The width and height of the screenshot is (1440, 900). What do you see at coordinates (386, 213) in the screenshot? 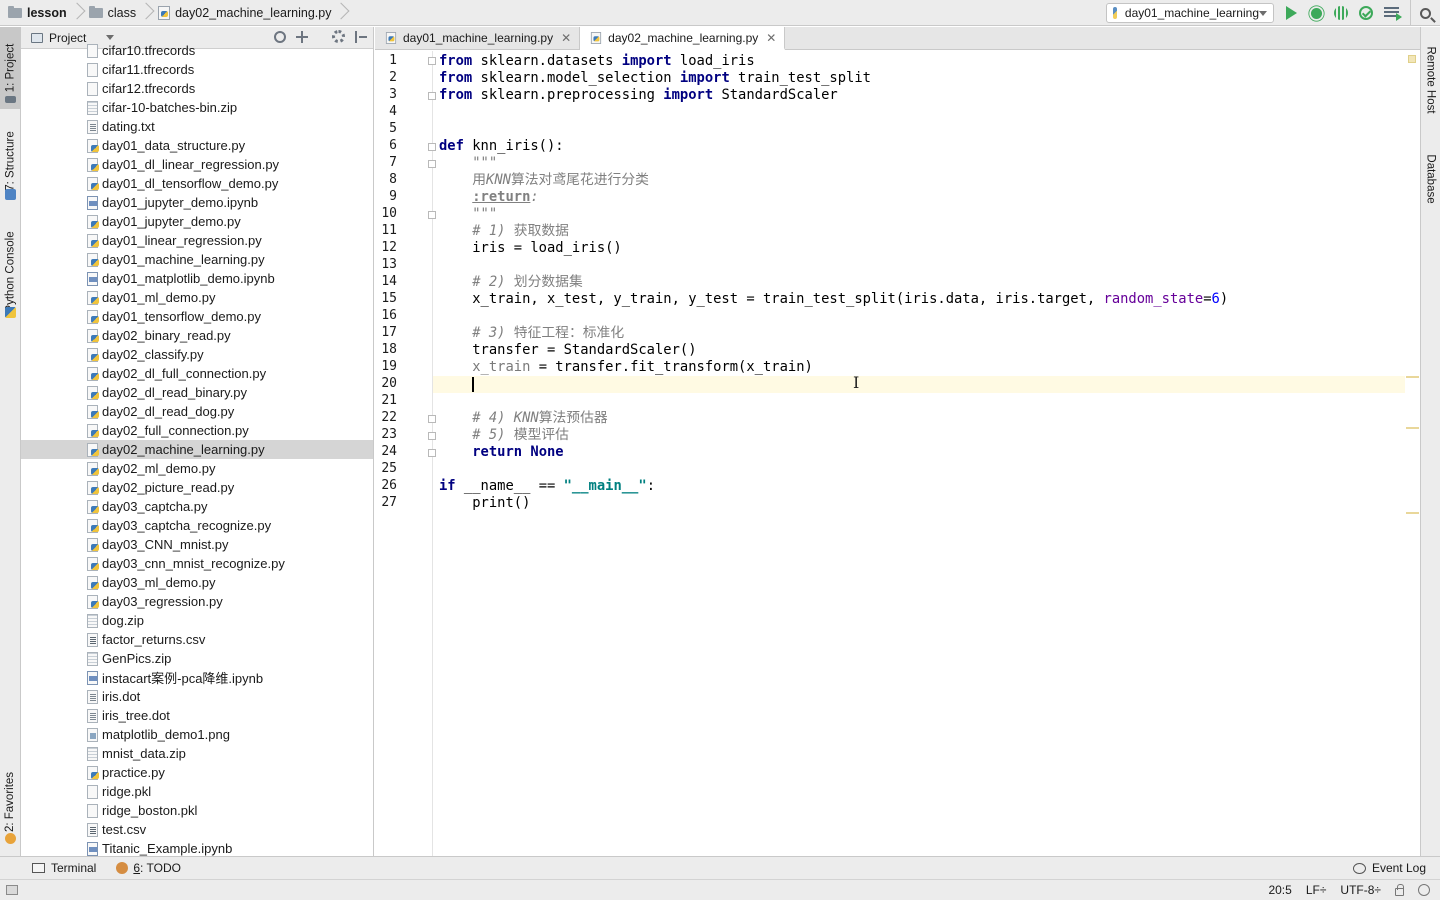
I see `line-number: 10` at bounding box center [386, 213].